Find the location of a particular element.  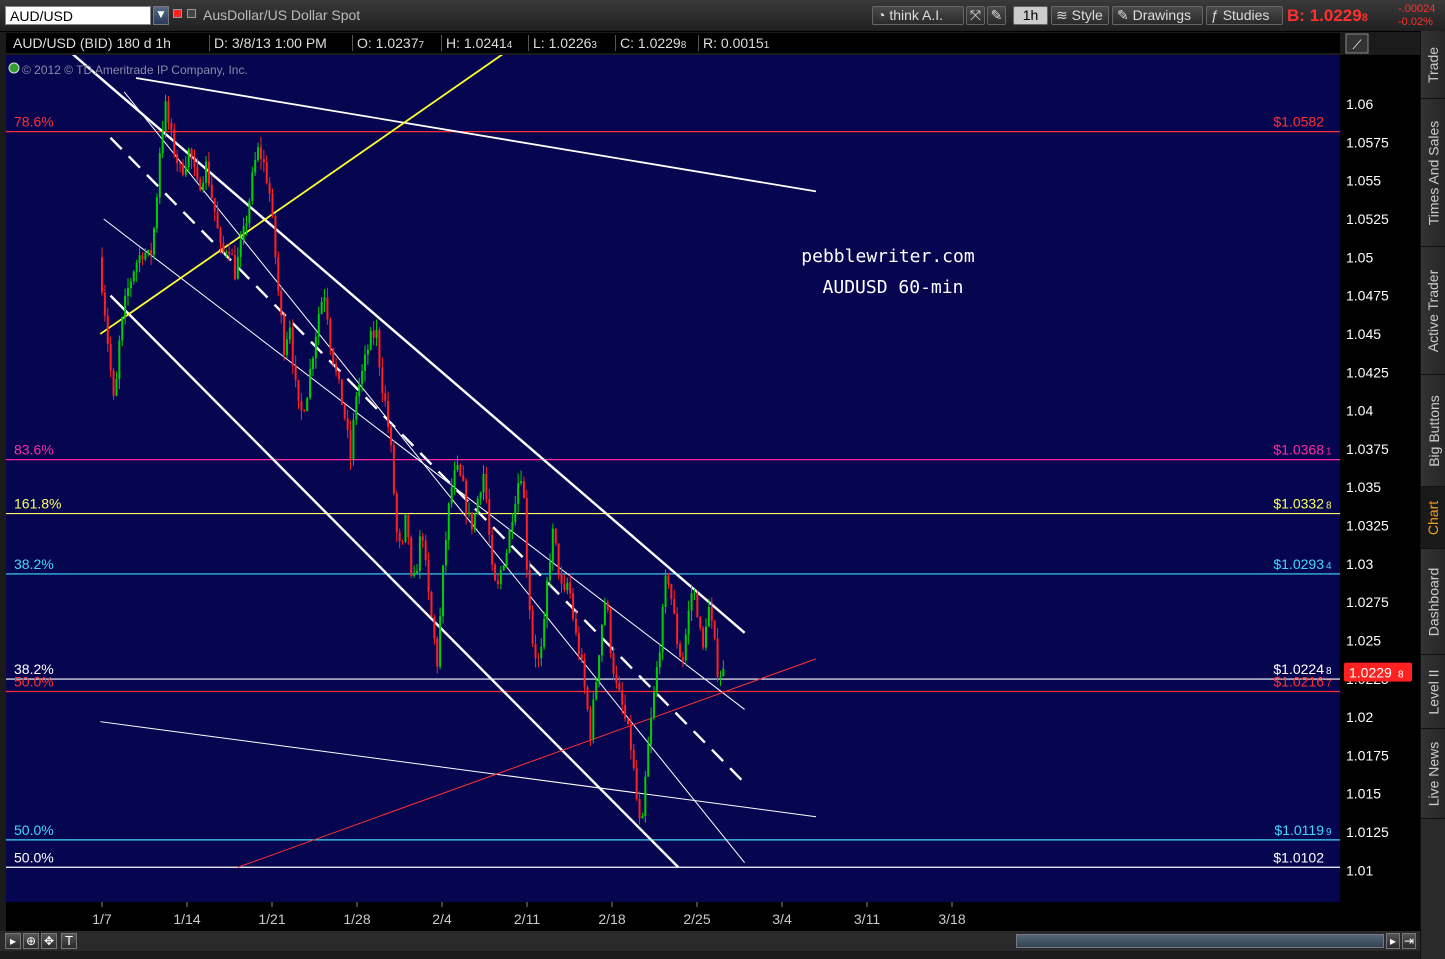

style-icon: ≋ is located at coordinates (1064, 15).